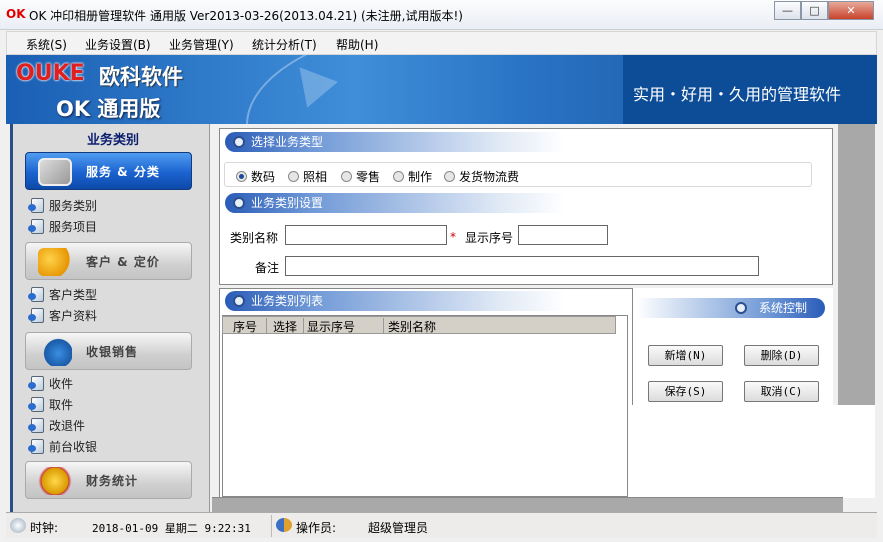 Image resolution: width=883 pixels, height=542 pixels. What do you see at coordinates (254, 238) in the screenshot?
I see `category-name-label: 类别名称` at bounding box center [254, 238].